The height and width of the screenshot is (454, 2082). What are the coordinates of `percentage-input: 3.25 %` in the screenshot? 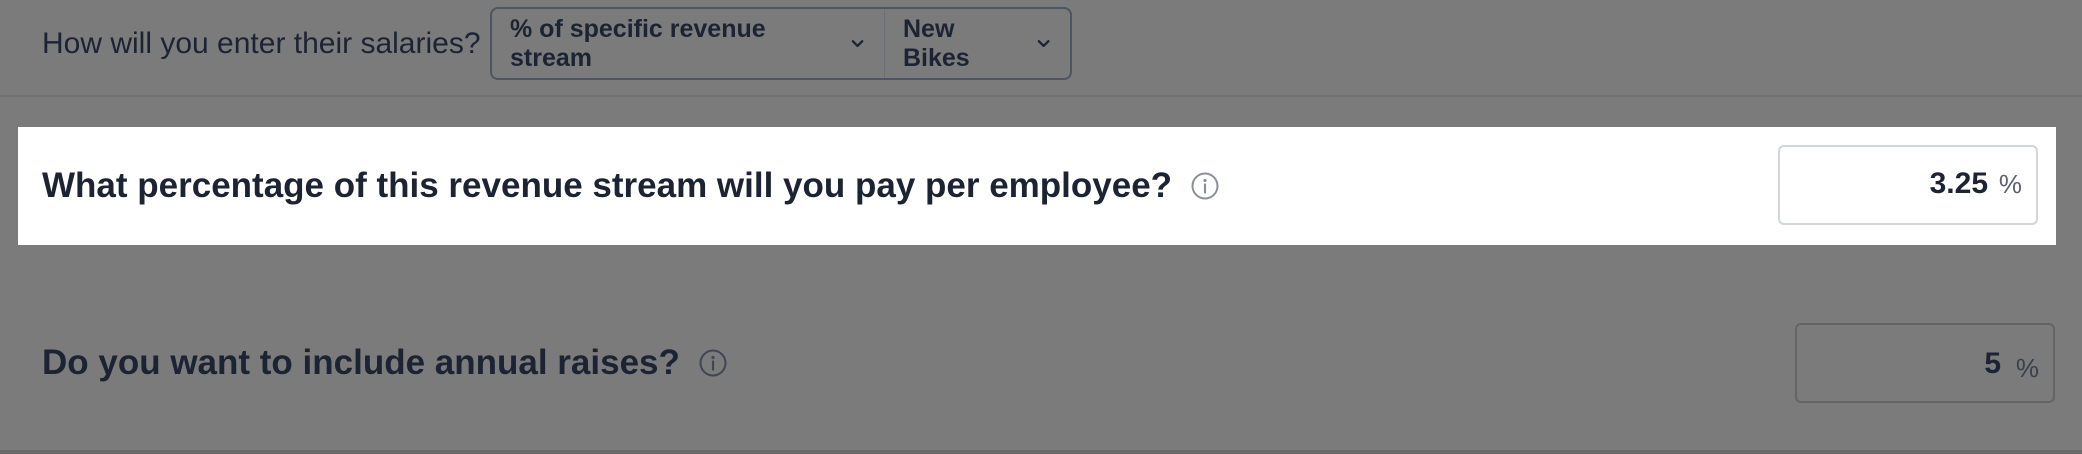 It's located at (1908, 185).